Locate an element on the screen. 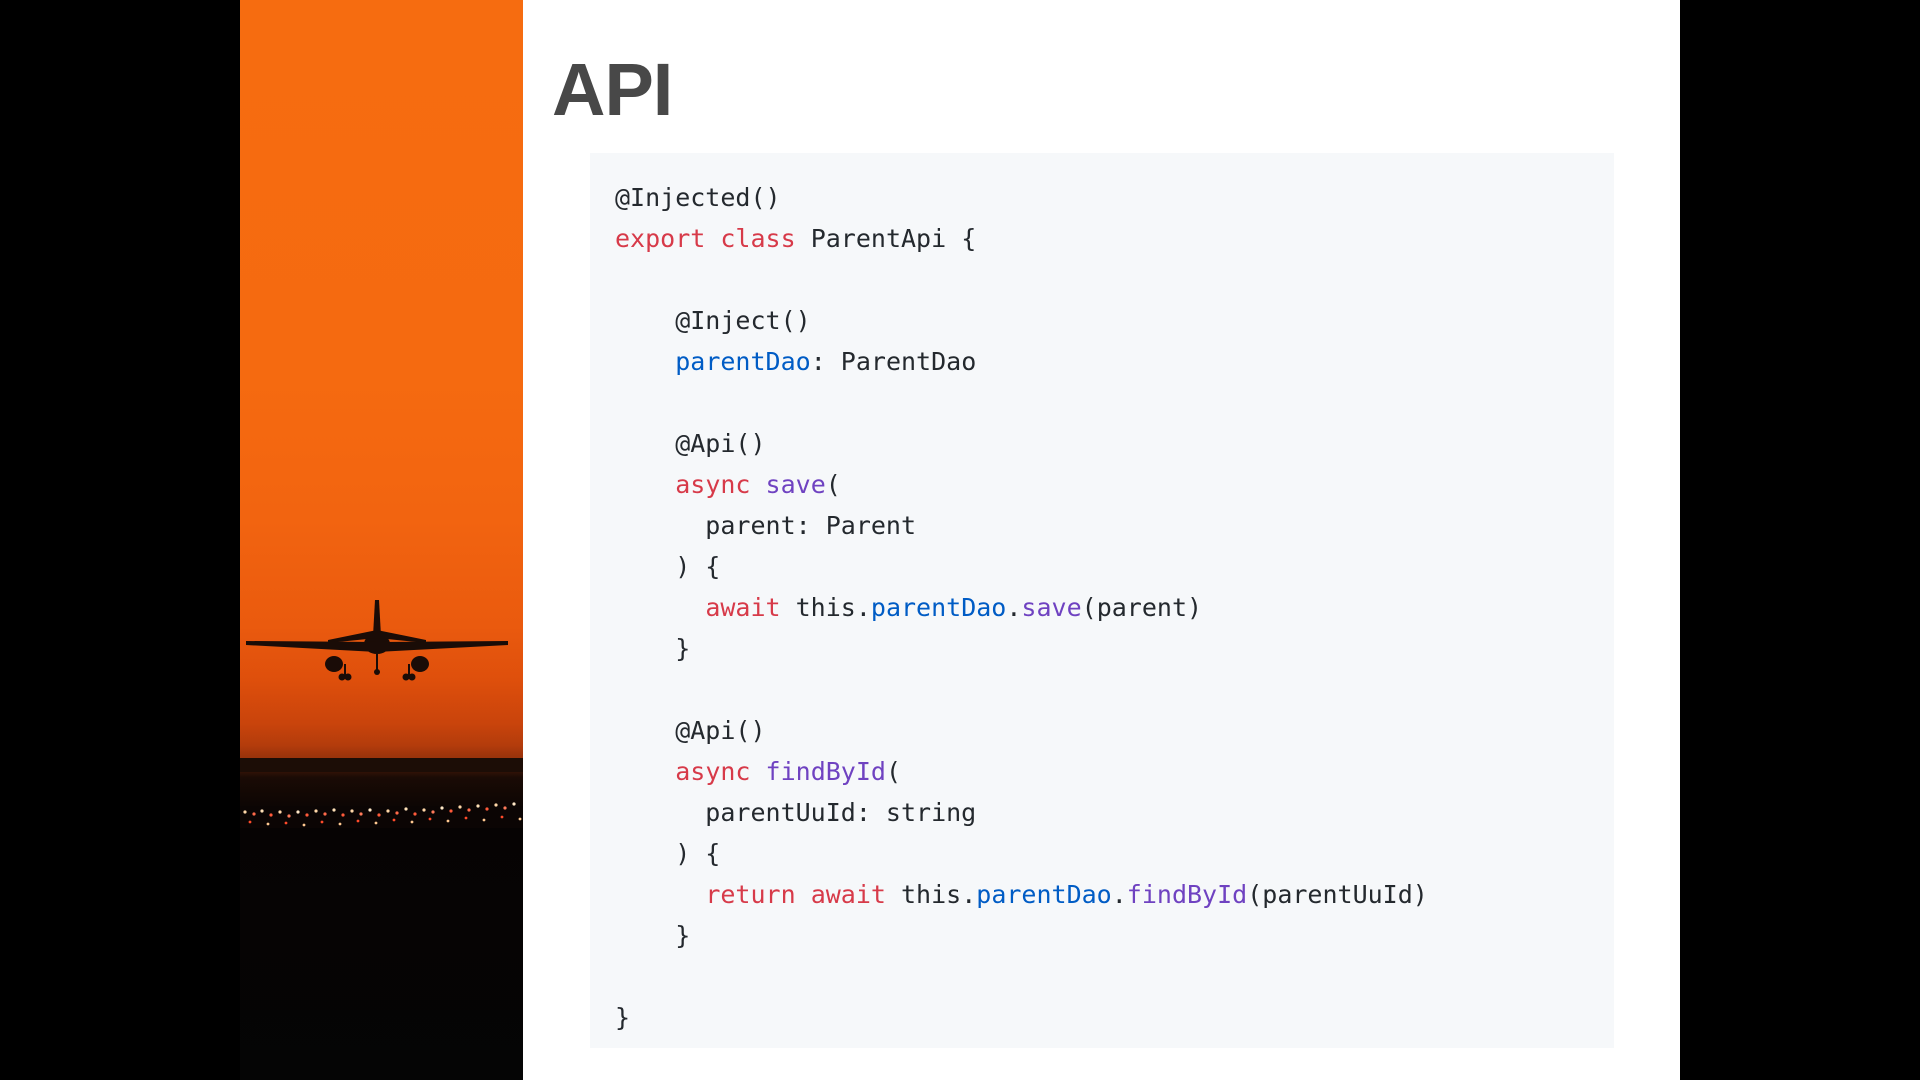 This screenshot has height=1080, width=1920. code-line: export class ParentApi { is located at coordinates (1114, 238).